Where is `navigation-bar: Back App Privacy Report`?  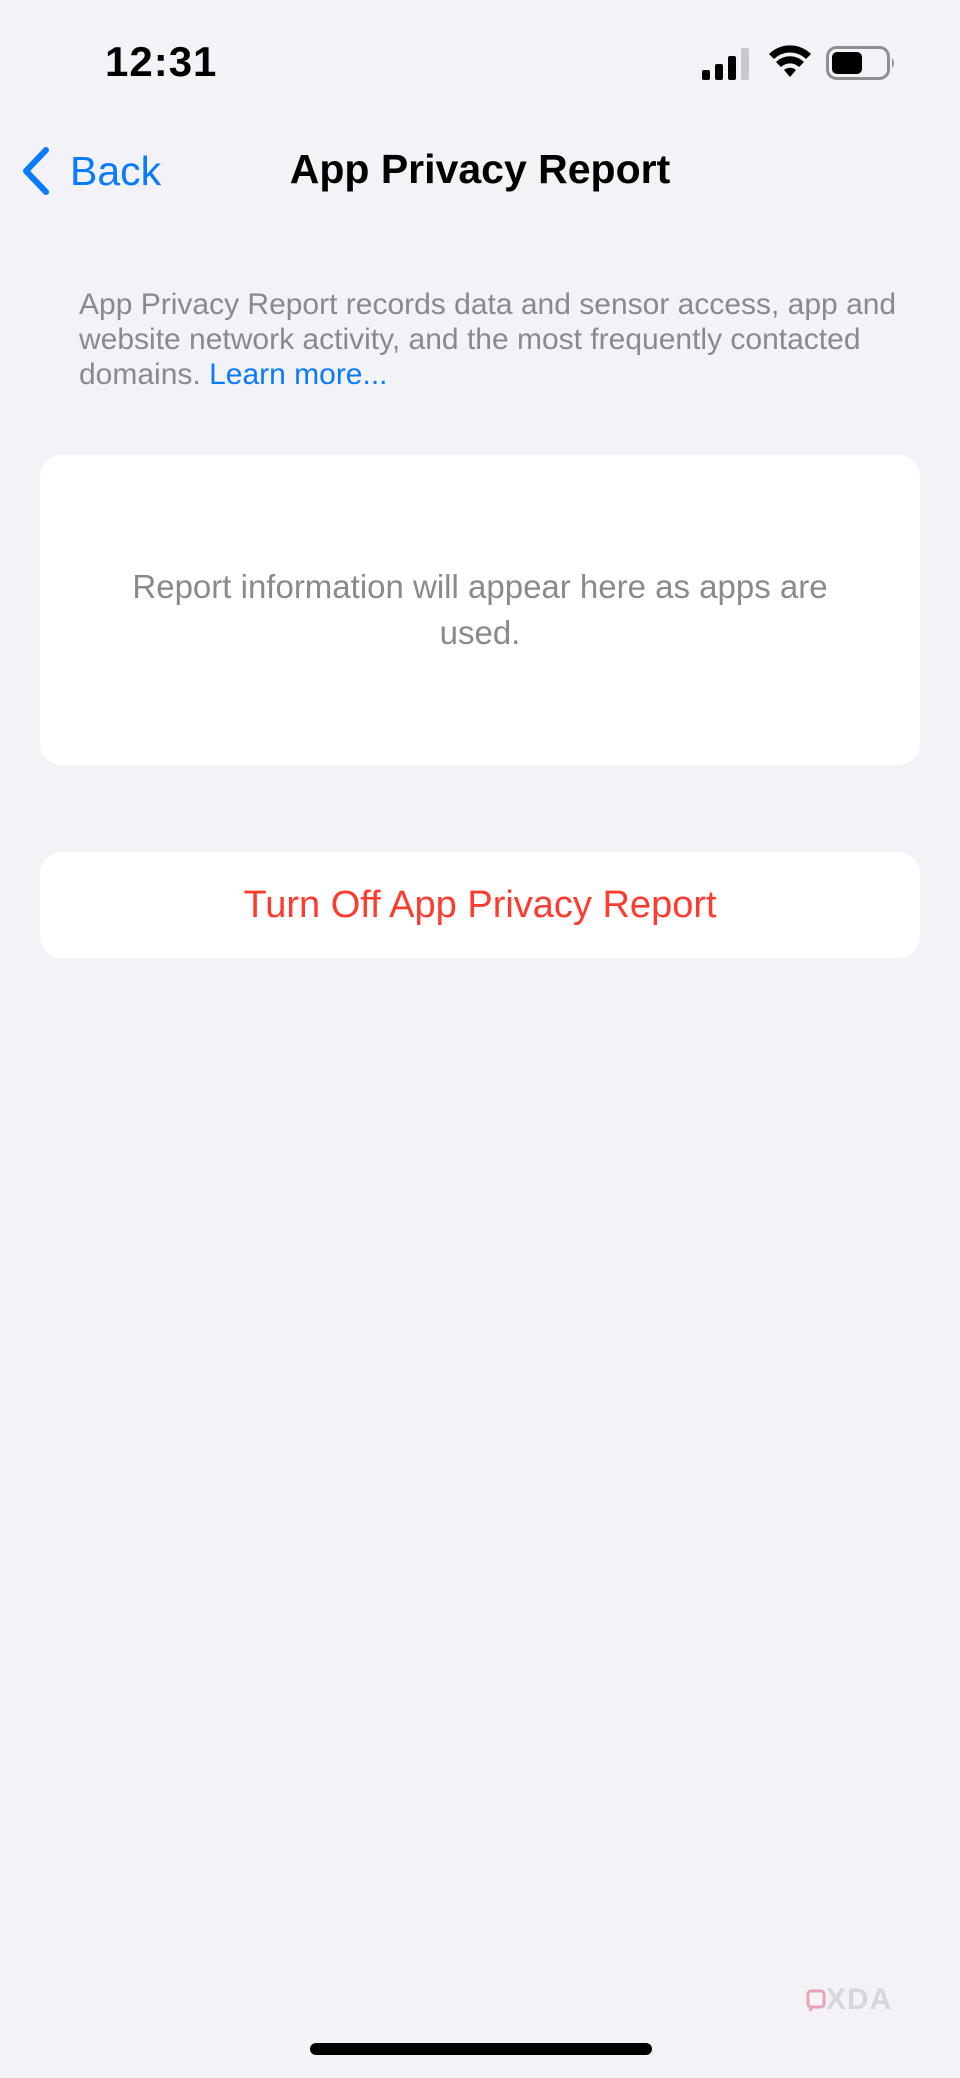 navigation-bar: Back App Privacy Report is located at coordinates (480, 170).